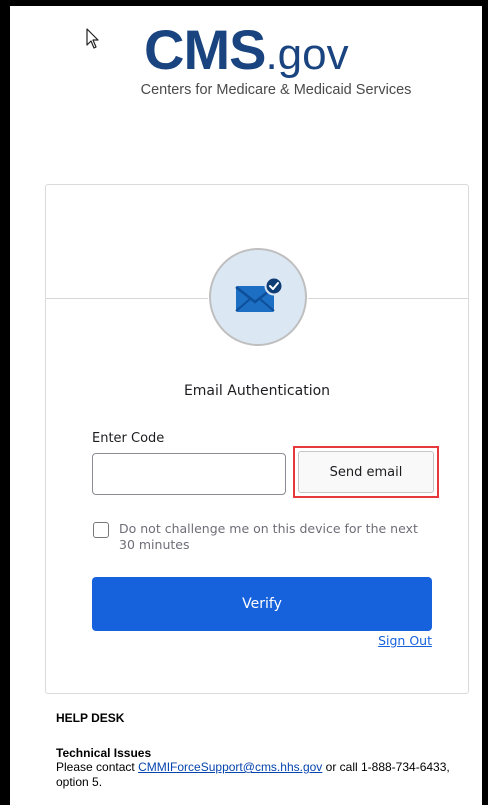 The height and width of the screenshot is (805, 488). Describe the element at coordinates (128, 438) in the screenshot. I see `enter-code-label: Enter Code` at that location.